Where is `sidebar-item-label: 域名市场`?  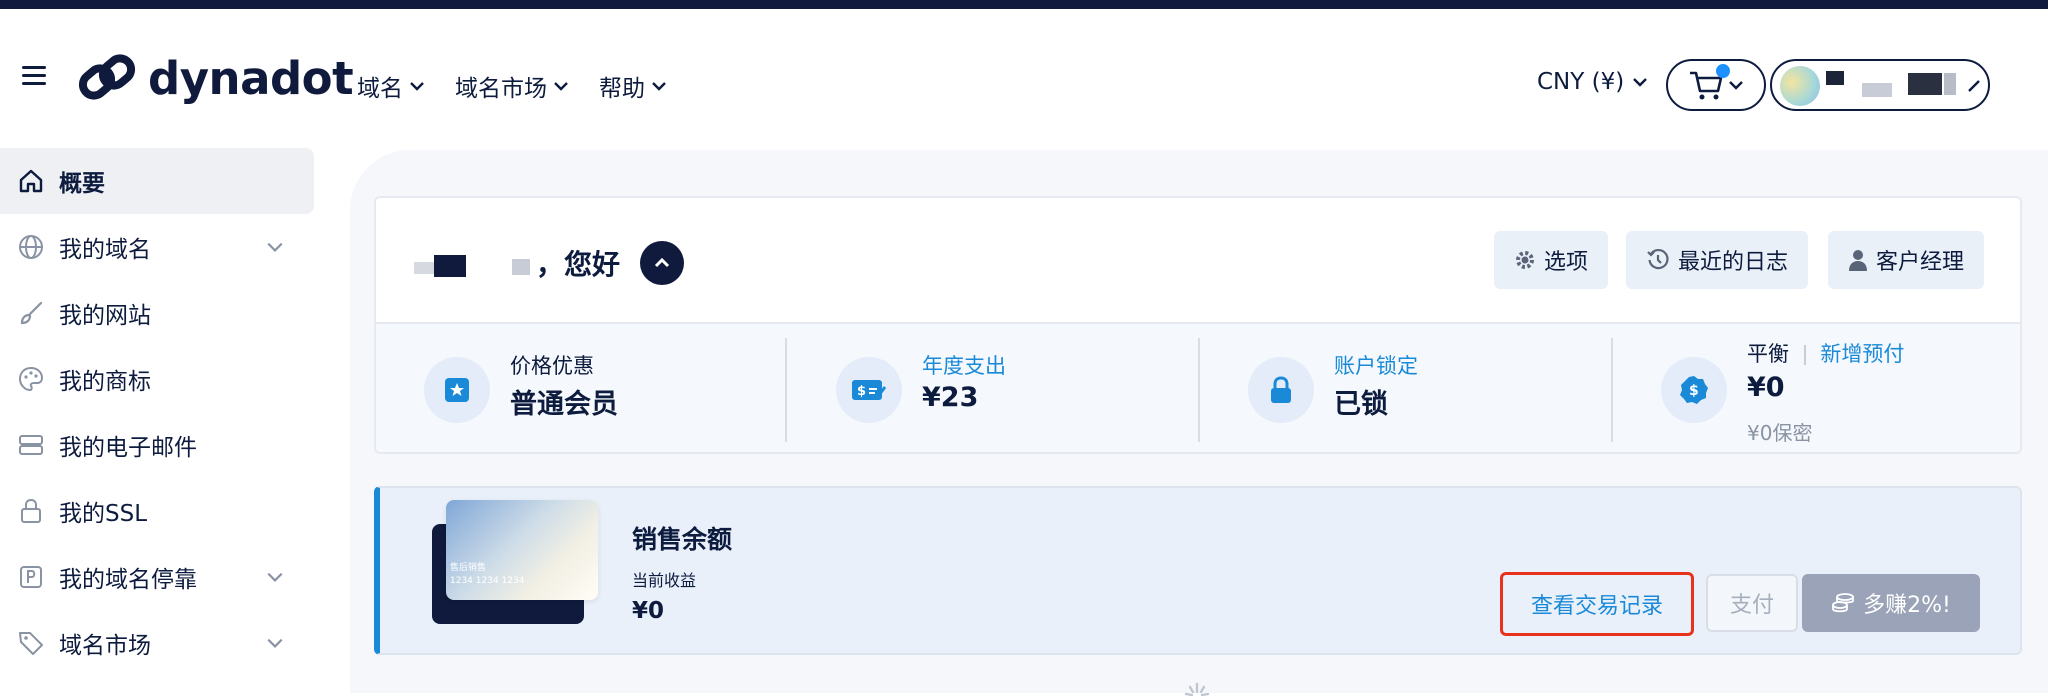
sidebar-item-label: 域名市场 is located at coordinates (105, 646).